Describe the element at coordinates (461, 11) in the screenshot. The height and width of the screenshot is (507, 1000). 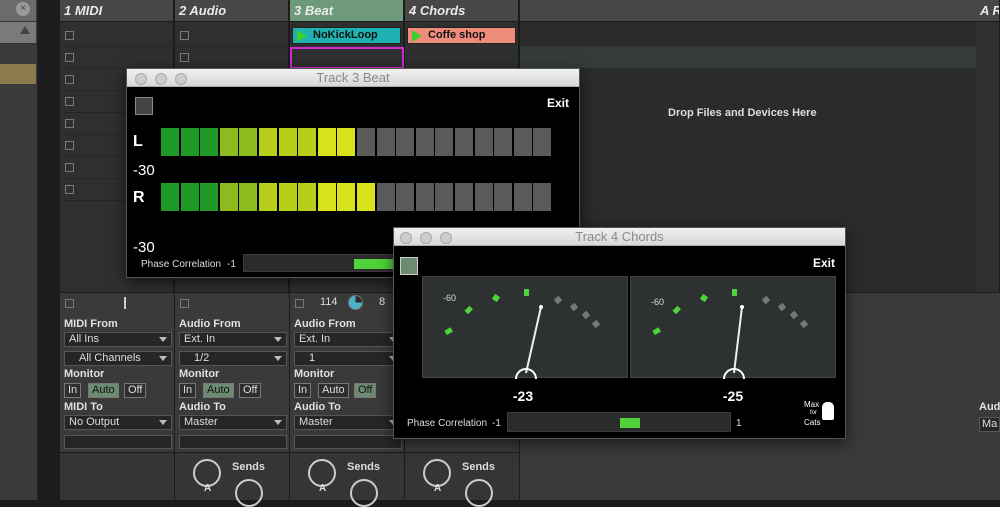
I see `track-title: 4 Chords` at that location.